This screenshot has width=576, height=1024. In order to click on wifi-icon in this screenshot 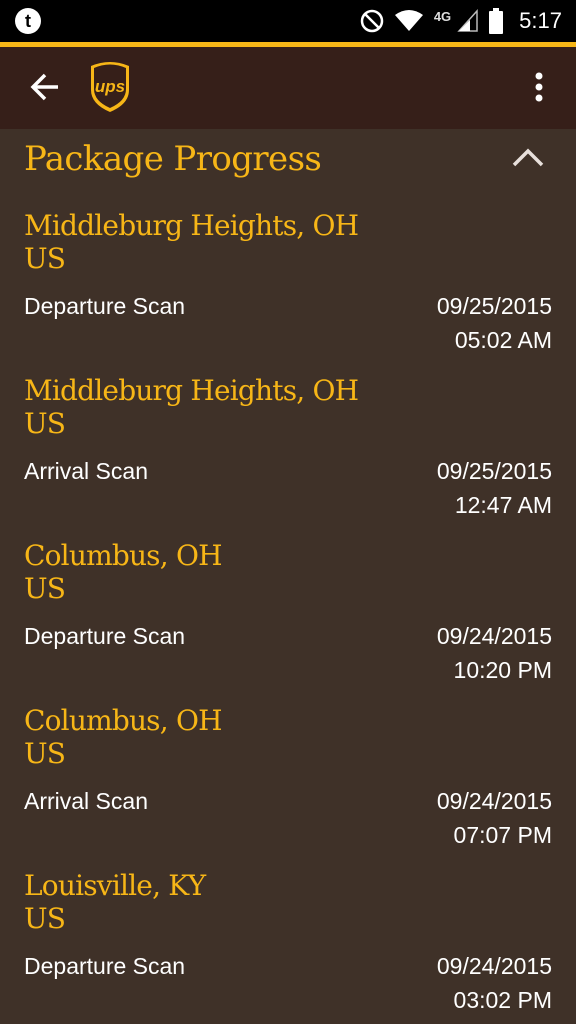, I will do `click(408, 20)`.